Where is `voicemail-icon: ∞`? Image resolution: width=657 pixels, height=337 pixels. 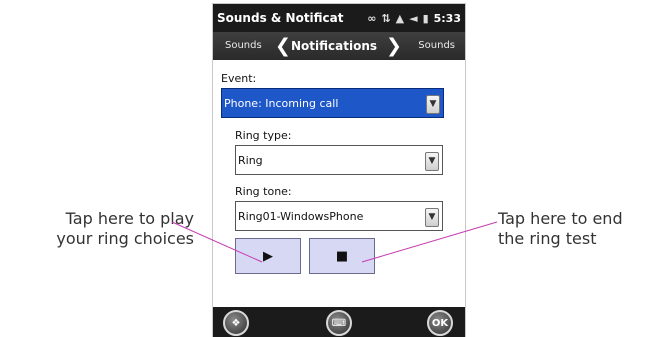
voicemail-icon: ∞ is located at coordinates (372, 18).